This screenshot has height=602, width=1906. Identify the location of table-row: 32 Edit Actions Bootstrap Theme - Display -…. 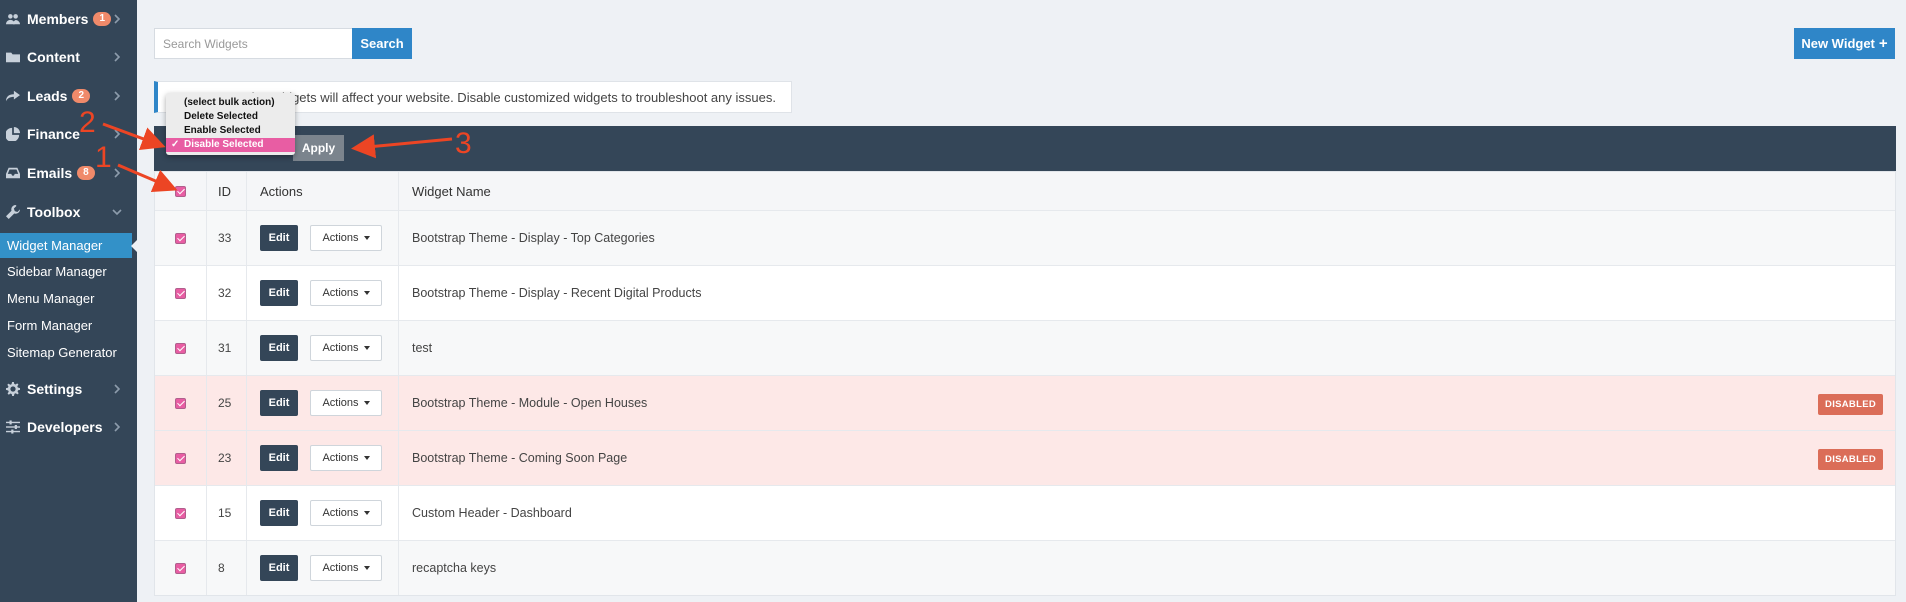
(1025, 292).